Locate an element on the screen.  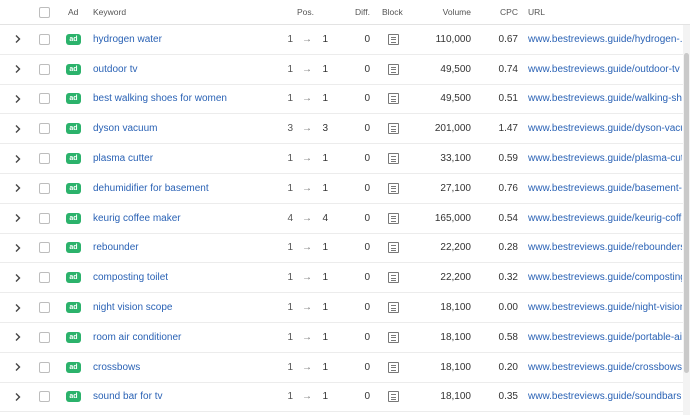
keyword-link: rebounder is located at coordinates (116, 248).